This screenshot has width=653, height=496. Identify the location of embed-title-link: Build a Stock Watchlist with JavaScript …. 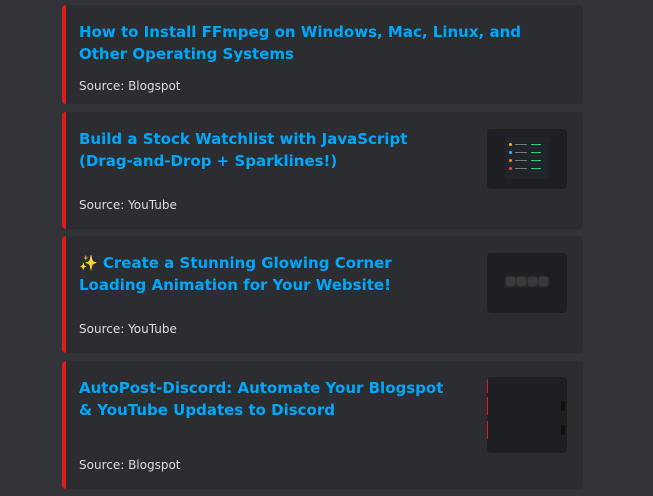
(269, 150).